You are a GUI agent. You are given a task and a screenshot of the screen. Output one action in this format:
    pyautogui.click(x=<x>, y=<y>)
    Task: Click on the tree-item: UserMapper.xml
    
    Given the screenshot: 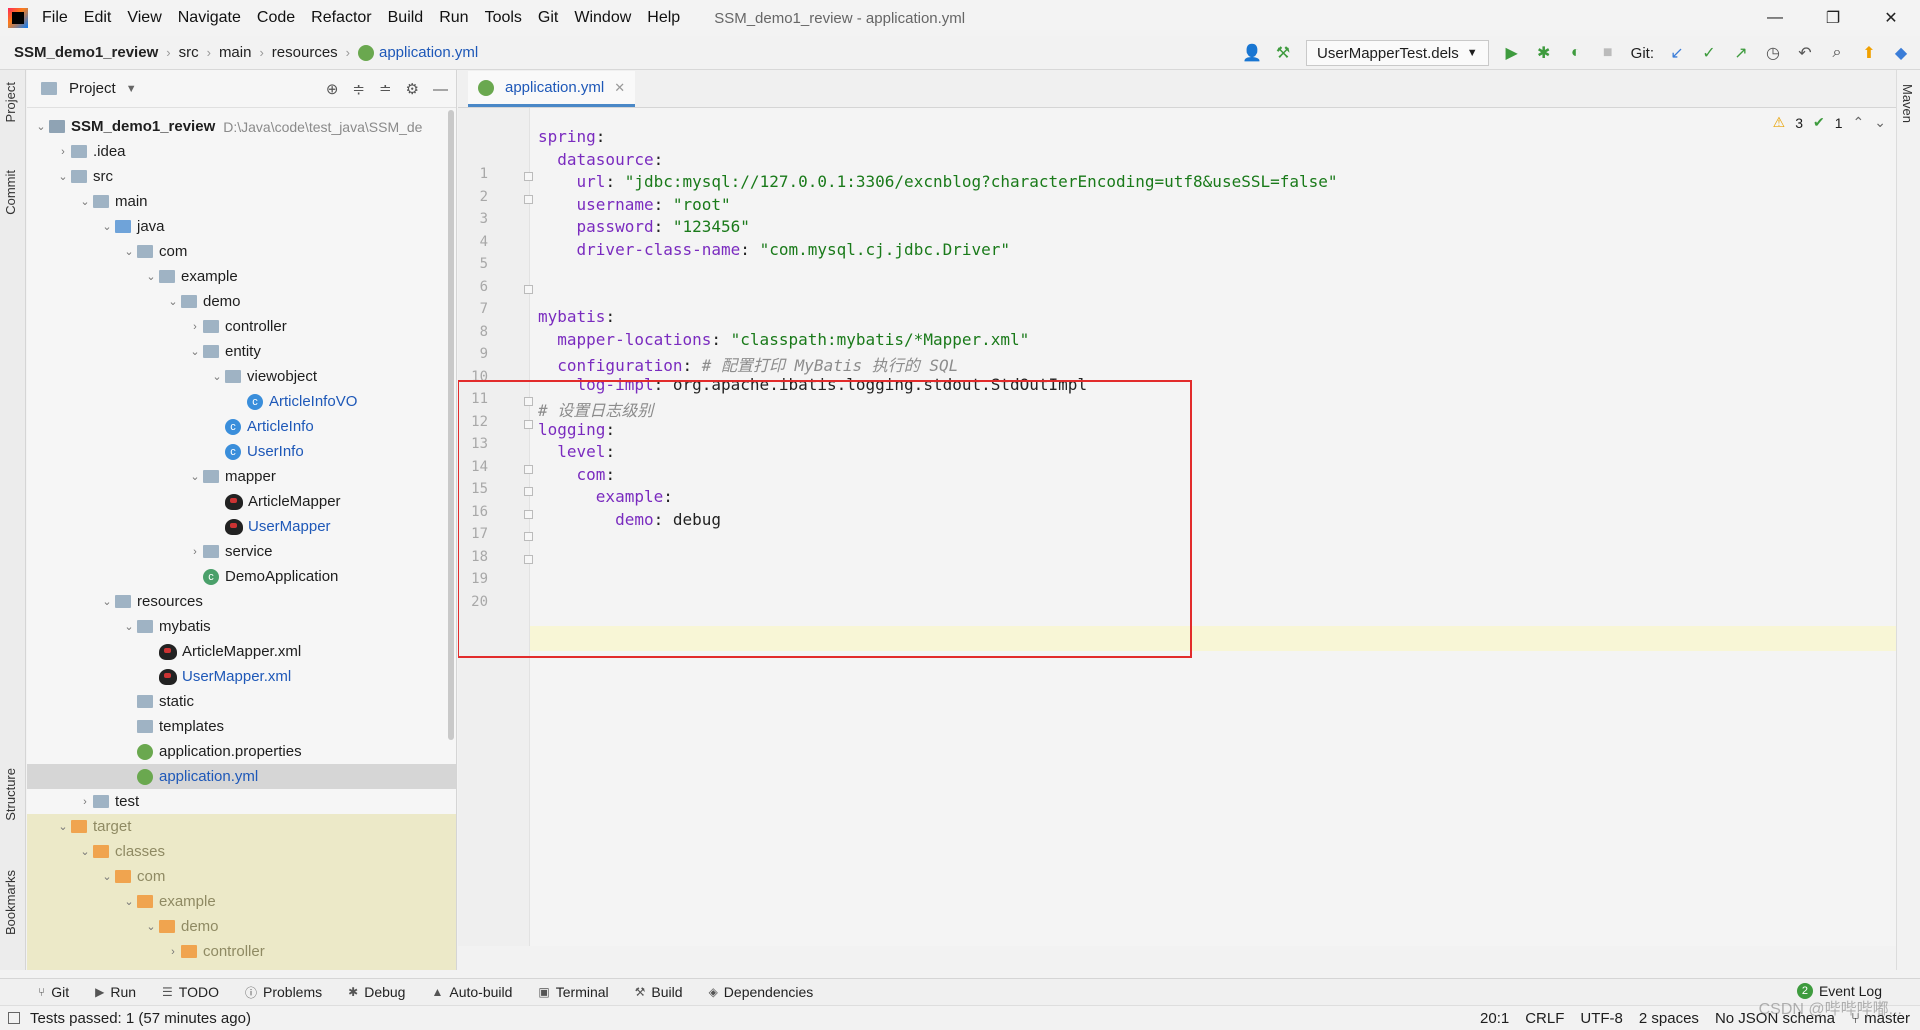 What is the action you would take?
    pyautogui.click(x=241, y=676)
    